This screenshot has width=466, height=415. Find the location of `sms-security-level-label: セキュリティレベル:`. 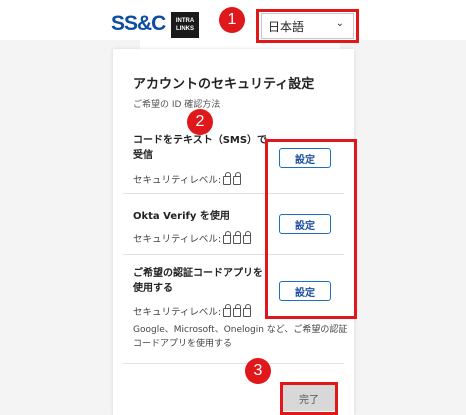

sms-security-level-label: セキュリティレベル: is located at coordinates (177, 180).